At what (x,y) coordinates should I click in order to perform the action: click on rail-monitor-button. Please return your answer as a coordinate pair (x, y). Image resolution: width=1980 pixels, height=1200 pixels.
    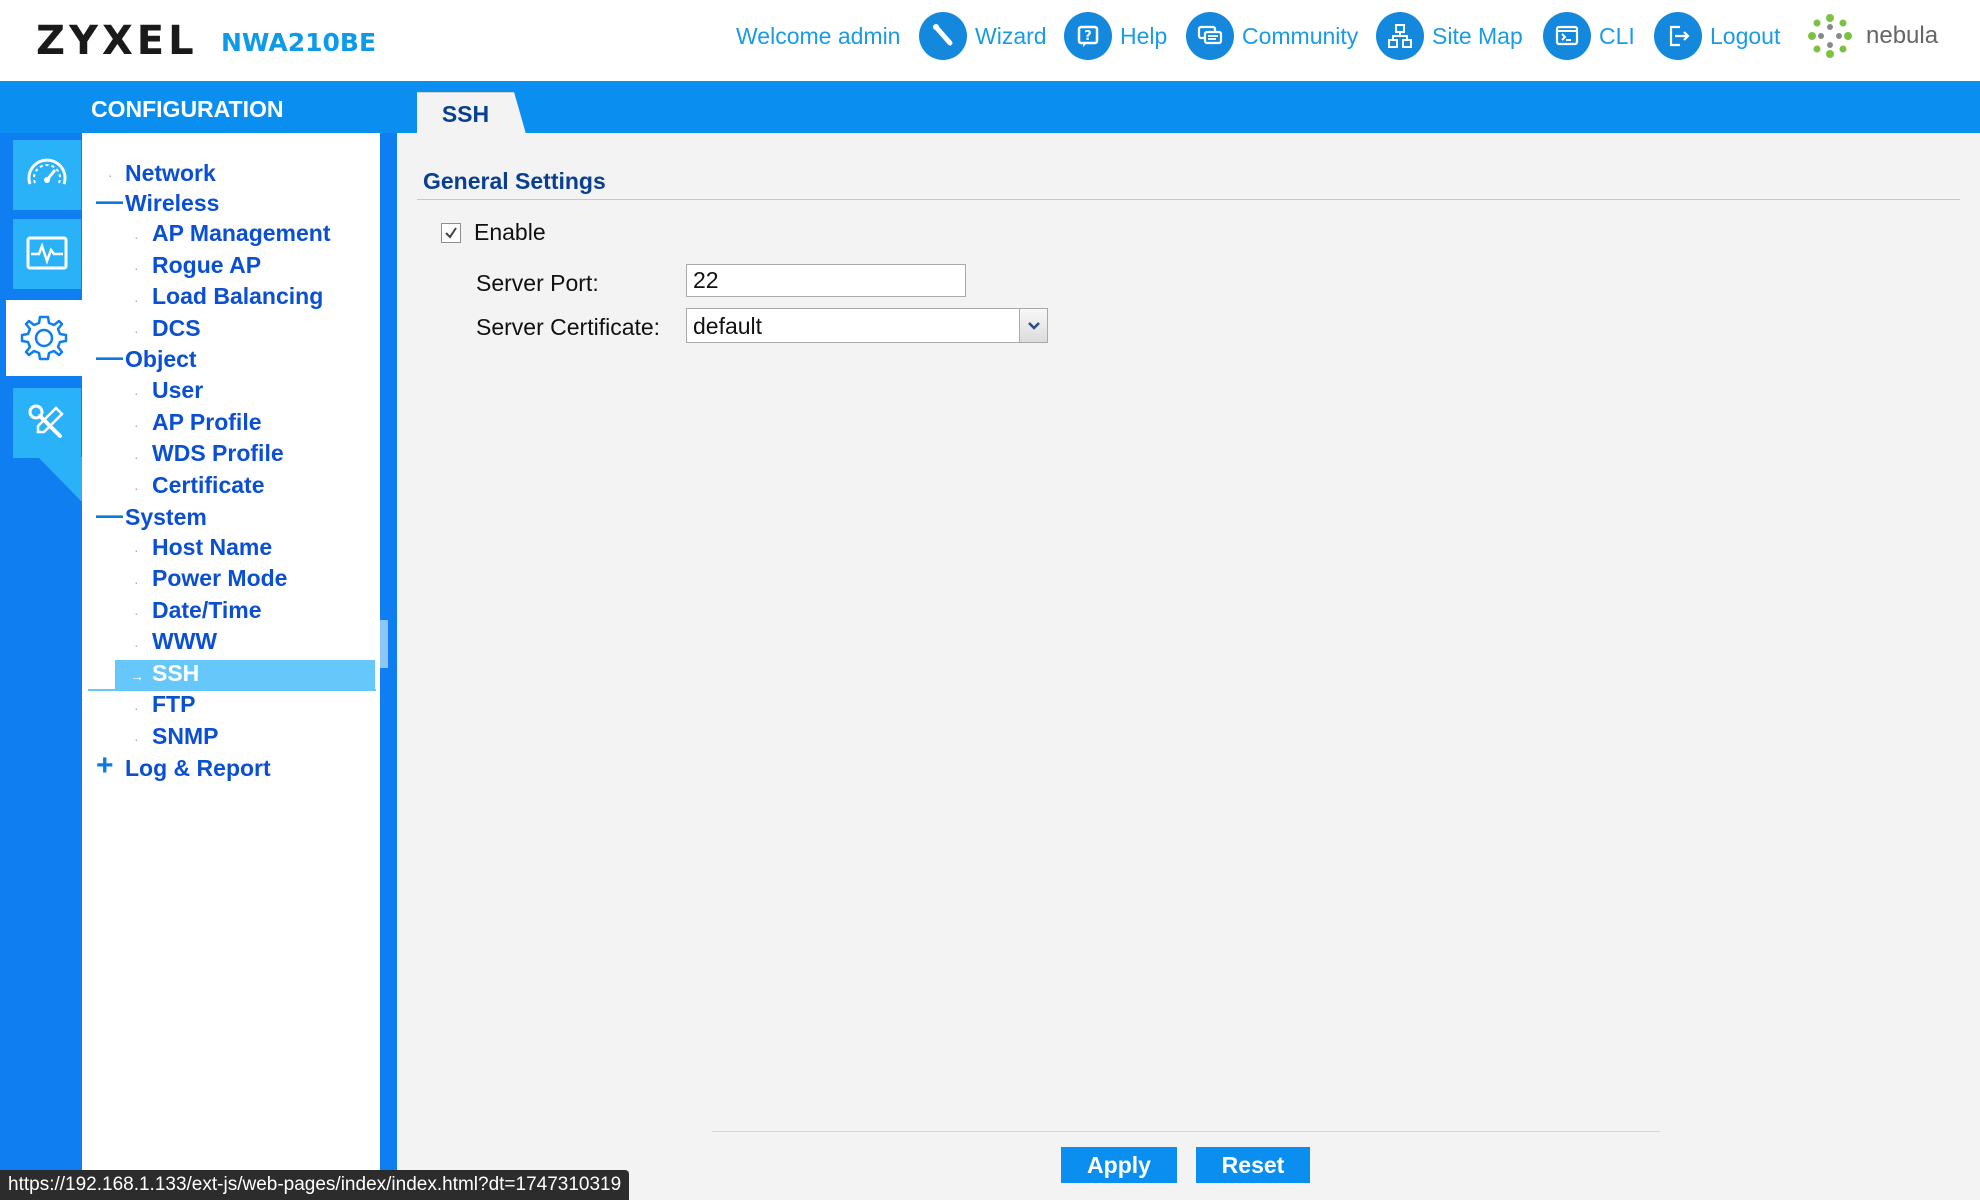
    Looking at the image, I should click on (47, 254).